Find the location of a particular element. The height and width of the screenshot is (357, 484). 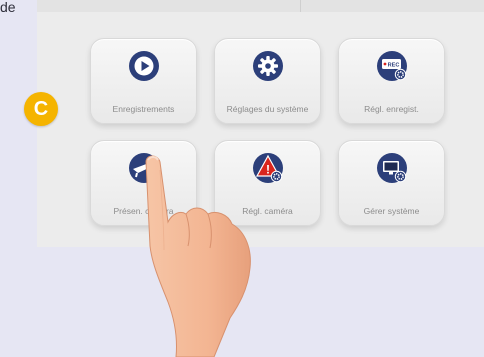

manage-system-icon is located at coordinates (392, 168).